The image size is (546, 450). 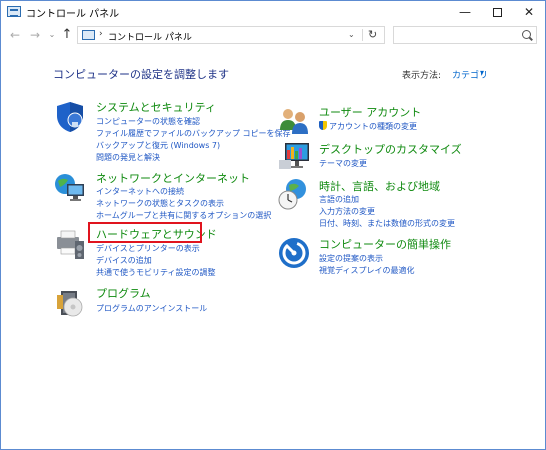 I want to click on link-uninstall-program: プログラムのアンインストール, so click(x=151, y=308).